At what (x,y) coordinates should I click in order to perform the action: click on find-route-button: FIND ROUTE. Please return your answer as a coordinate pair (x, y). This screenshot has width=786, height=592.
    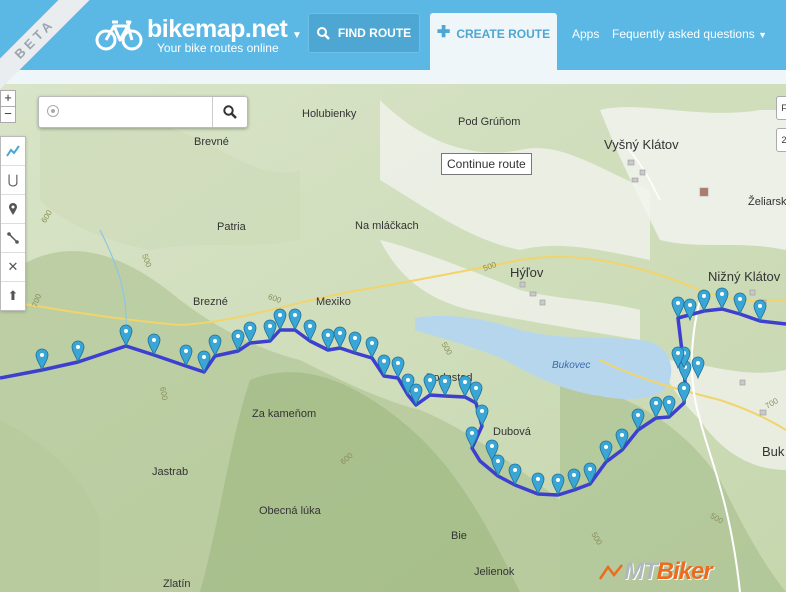
    Looking at the image, I should click on (364, 33).